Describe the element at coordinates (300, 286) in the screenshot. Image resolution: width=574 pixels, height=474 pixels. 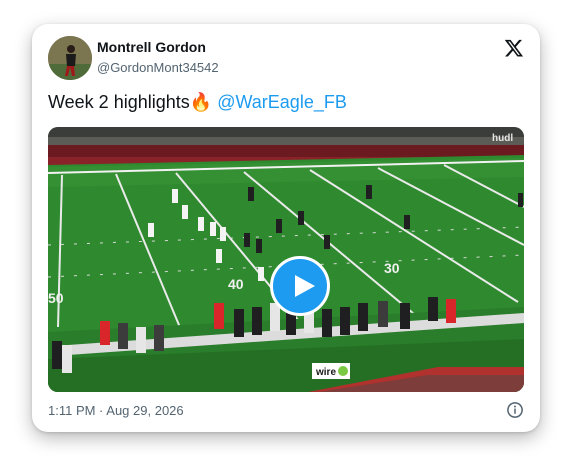
I see `play-icon` at that location.